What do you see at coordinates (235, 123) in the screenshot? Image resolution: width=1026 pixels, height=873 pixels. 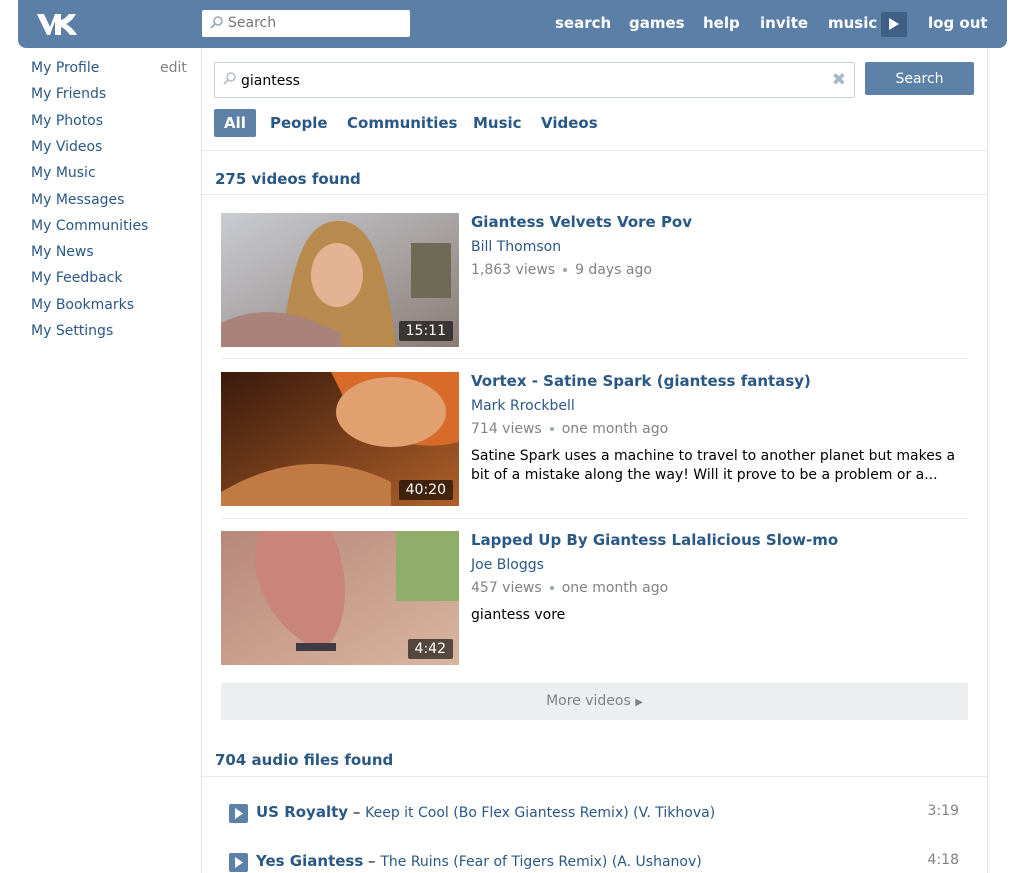 I see `filter-tab-all: All` at bounding box center [235, 123].